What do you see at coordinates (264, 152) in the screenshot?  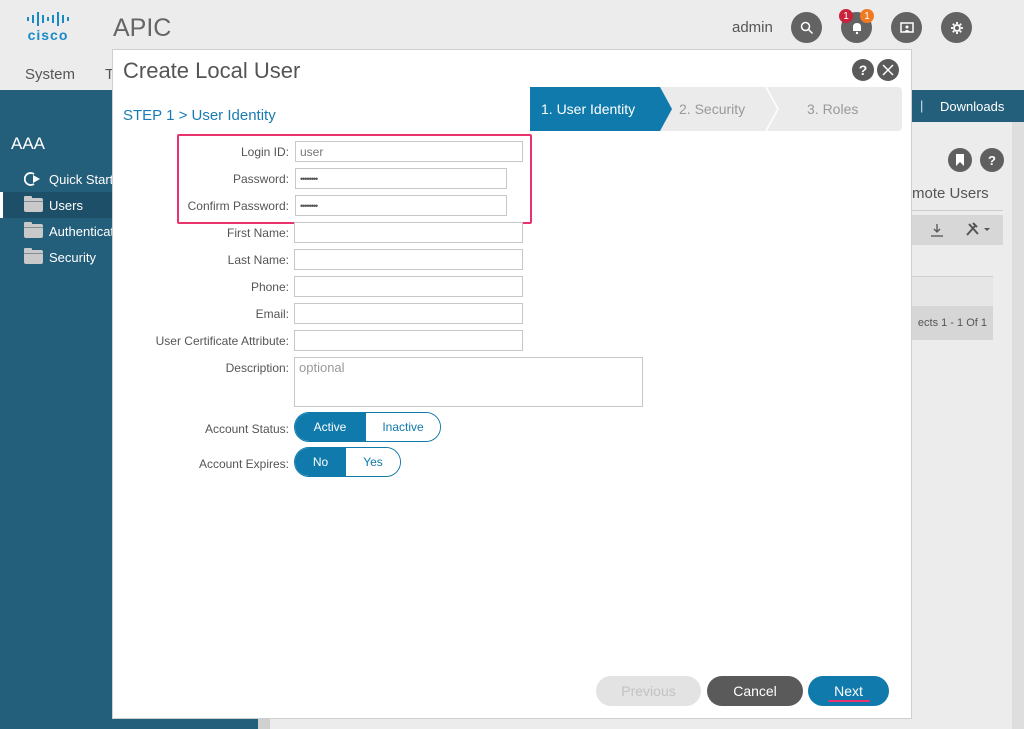 I see `login-id-label: Login ID:` at bounding box center [264, 152].